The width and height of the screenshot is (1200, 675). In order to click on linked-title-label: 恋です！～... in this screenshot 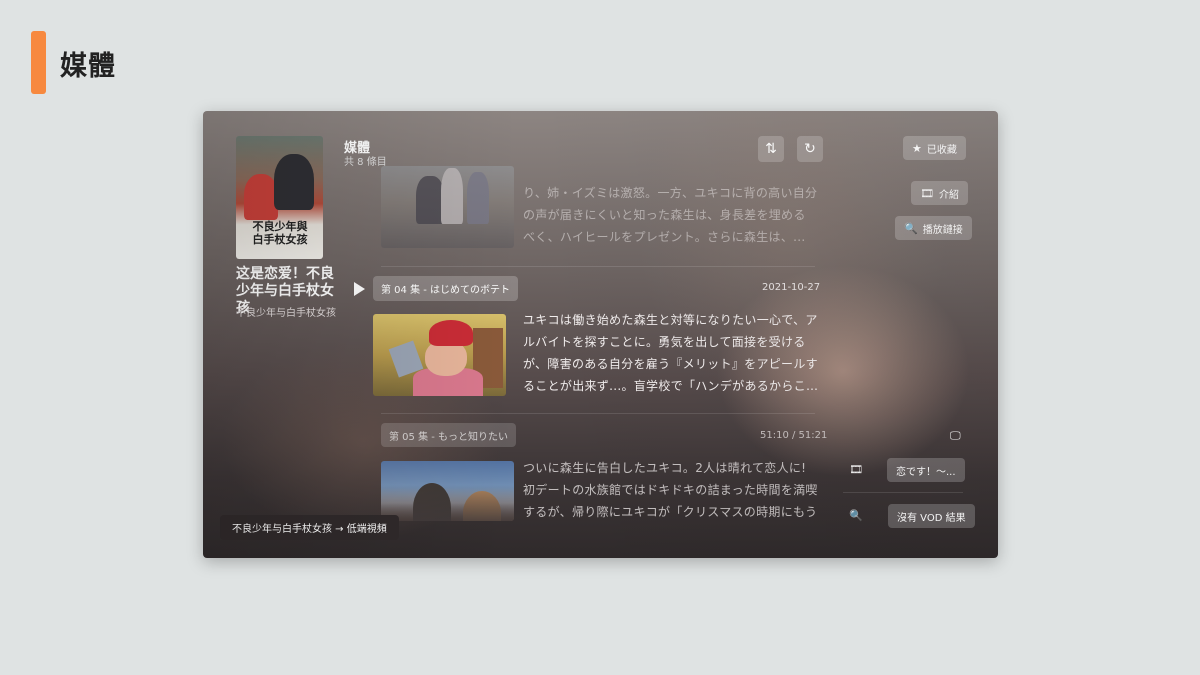, I will do `click(926, 472)`.